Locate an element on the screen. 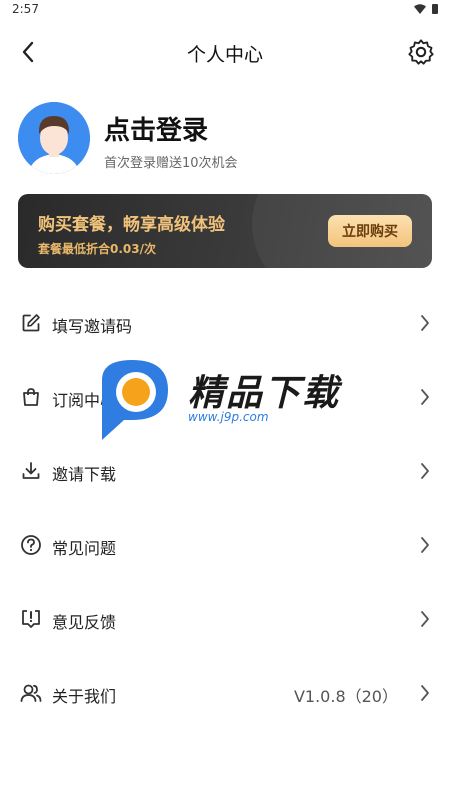  menu-item-invite-code: 填写邀请码 is located at coordinates (225, 323).